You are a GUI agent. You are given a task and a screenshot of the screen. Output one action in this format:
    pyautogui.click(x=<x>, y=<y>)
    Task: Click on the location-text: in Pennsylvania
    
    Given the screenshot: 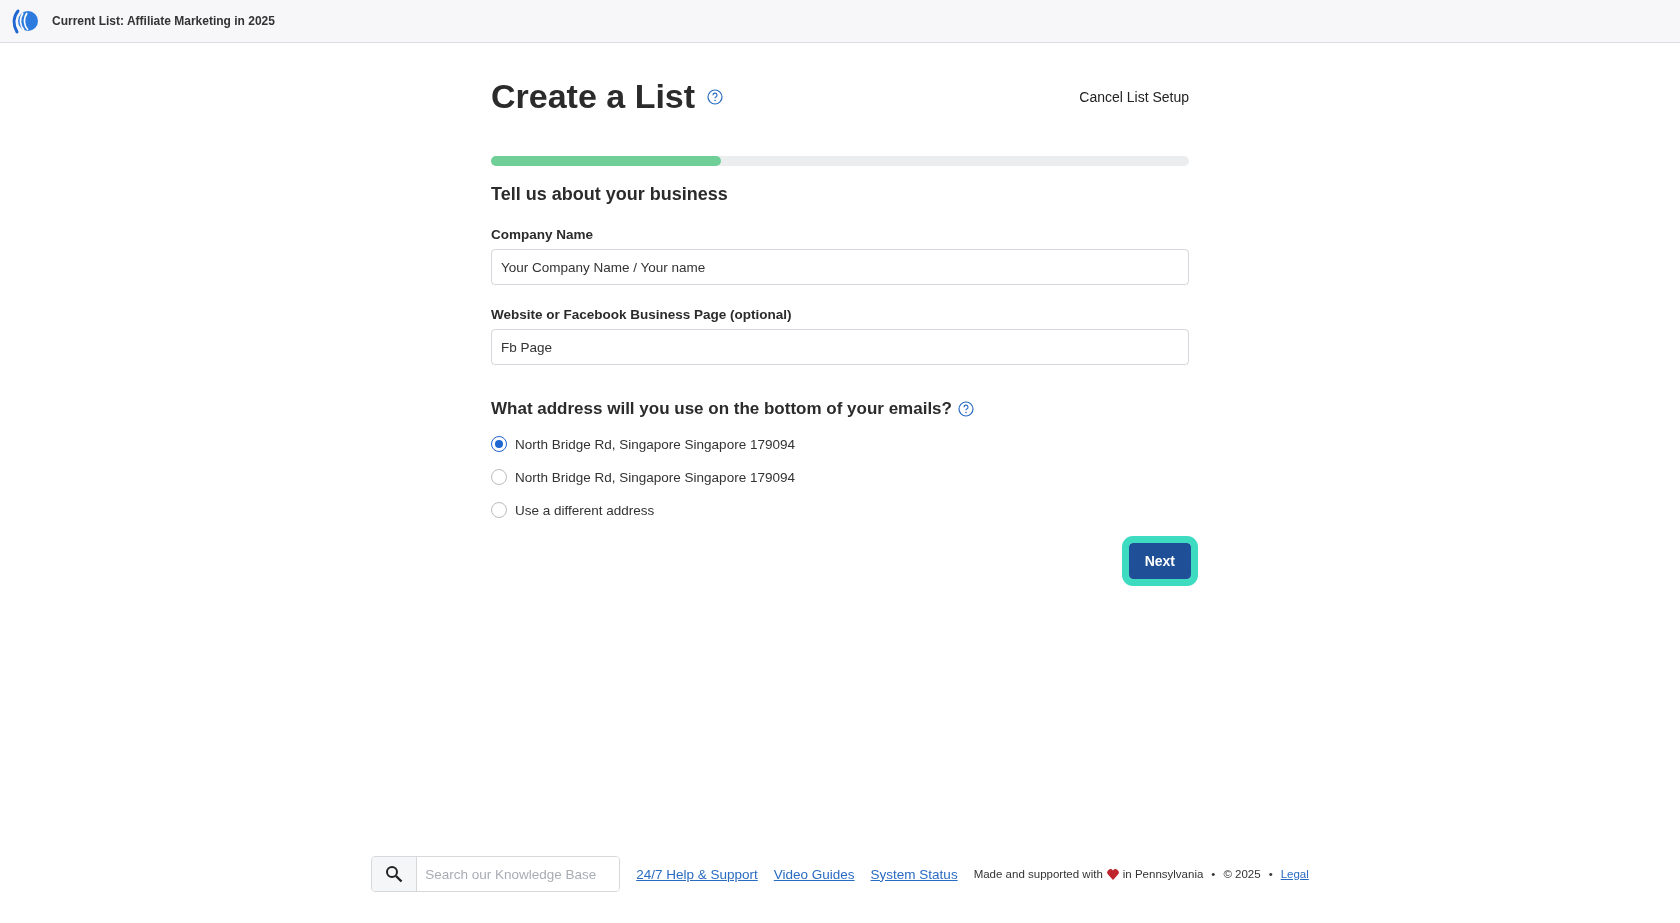 What is the action you would take?
    pyautogui.click(x=1163, y=874)
    